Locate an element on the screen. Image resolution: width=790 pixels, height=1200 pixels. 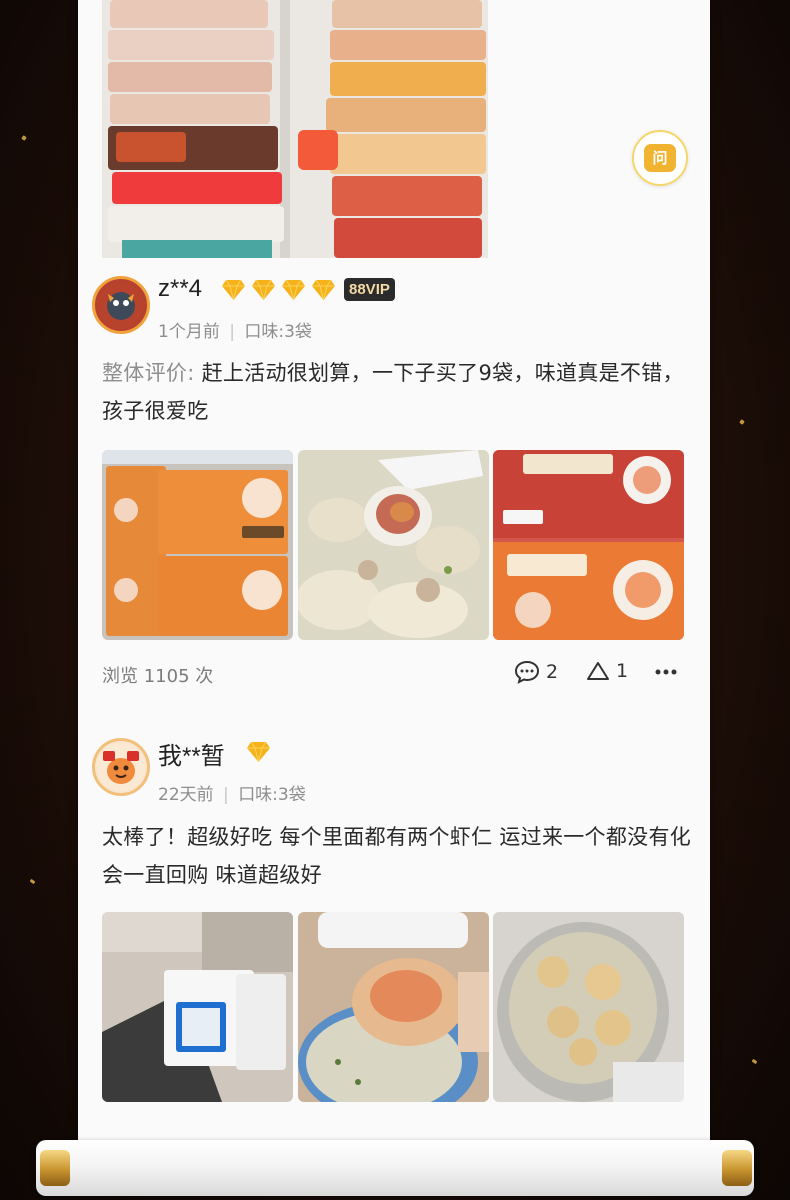
review-meta: 1个月前 | 口味:3袋 is located at coordinates (235, 329).